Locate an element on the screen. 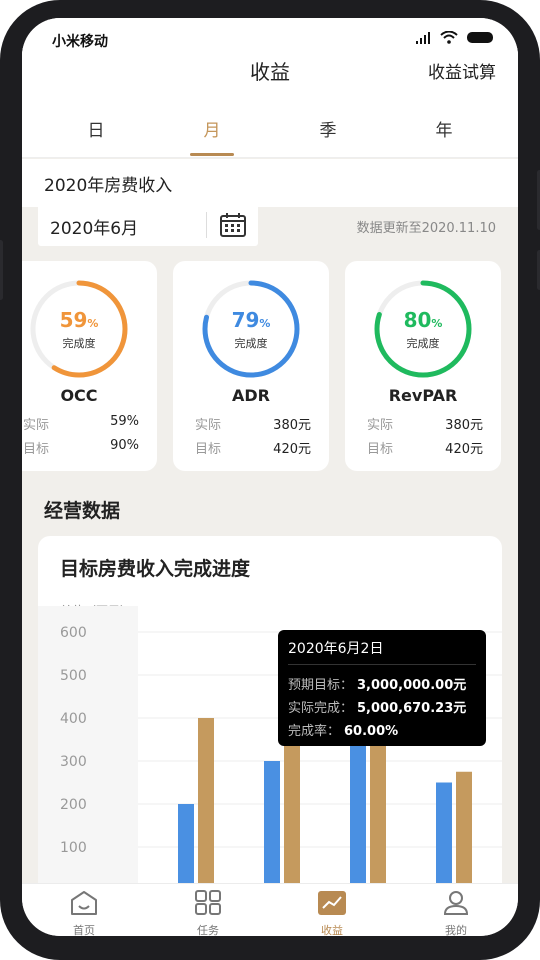 The width and height of the screenshot is (540, 960). nav-tasks: 任务 is located at coordinates (208, 913).